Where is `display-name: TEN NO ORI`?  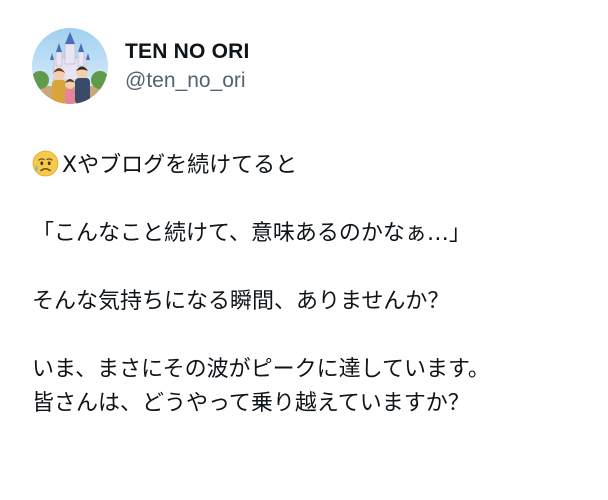
display-name: TEN NO ORI is located at coordinates (187, 52).